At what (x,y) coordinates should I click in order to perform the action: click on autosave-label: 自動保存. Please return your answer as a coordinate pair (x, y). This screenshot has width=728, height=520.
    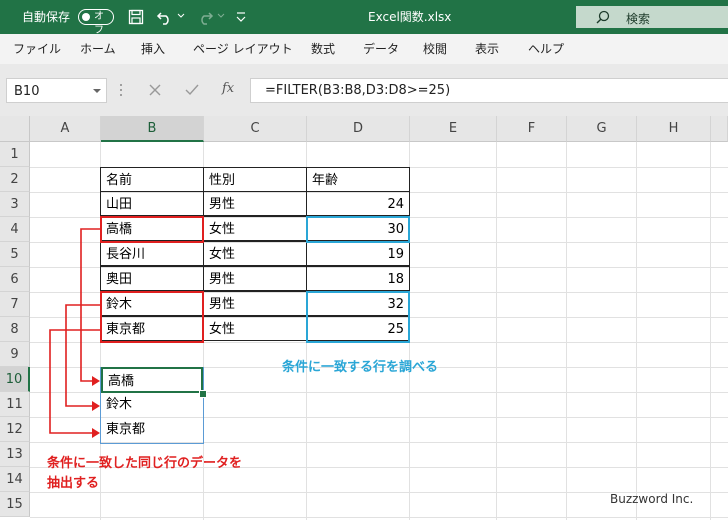
    Looking at the image, I should click on (46, 17).